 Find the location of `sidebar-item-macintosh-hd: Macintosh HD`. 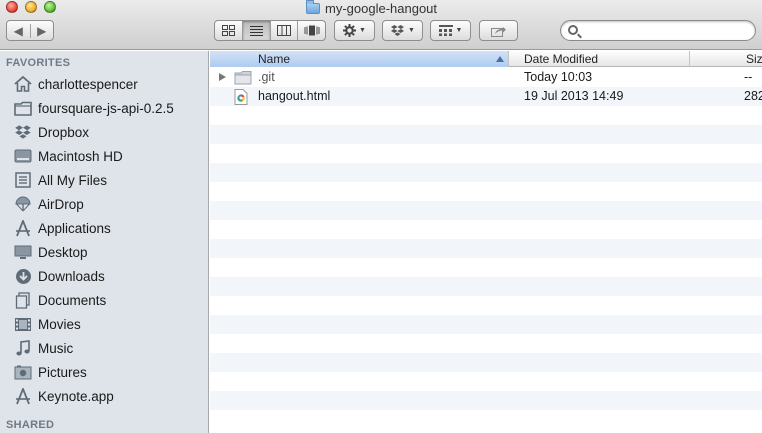

sidebar-item-macintosh-hd: Macintosh HD is located at coordinates (104, 156).